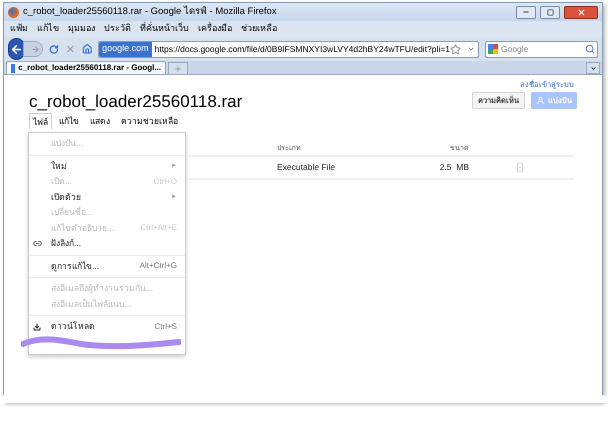 The height and width of the screenshot is (439, 608). I want to click on browser-menu-item: มุมมอง, so click(81, 29).